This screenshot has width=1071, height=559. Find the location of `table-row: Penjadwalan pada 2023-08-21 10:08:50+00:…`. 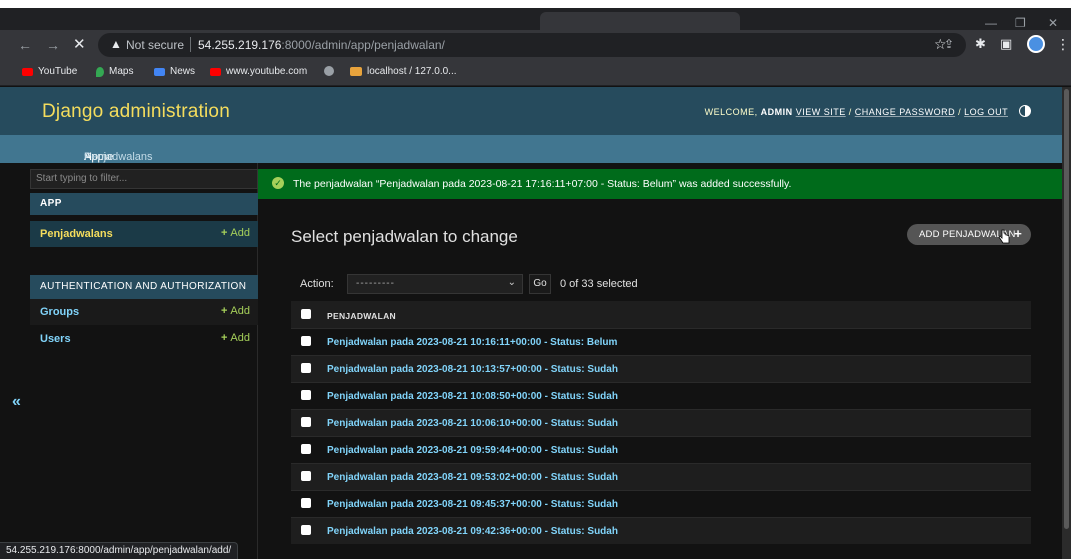

table-row: Penjadwalan pada 2023-08-21 10:08:50+00:… is located at coordinates (661, 395).